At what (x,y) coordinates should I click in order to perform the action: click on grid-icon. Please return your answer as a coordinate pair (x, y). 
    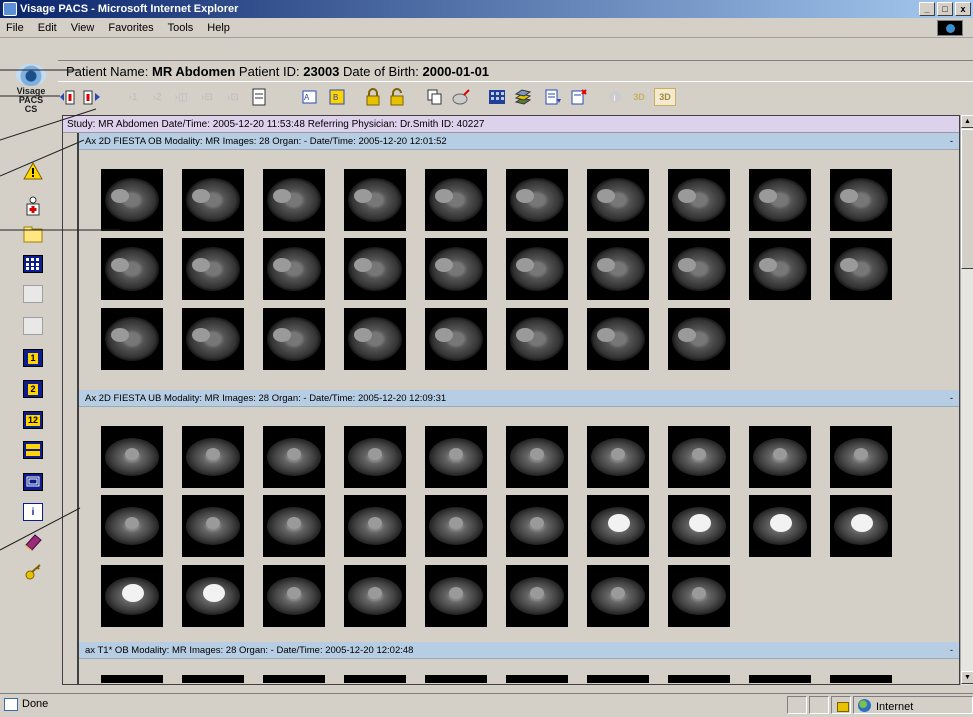
    Looking at the image, I should click on (497, 97).